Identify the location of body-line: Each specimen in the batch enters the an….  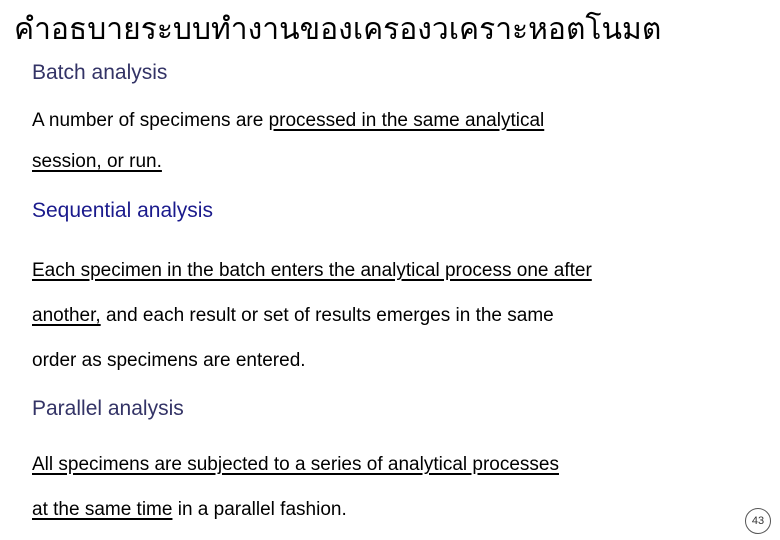
(312, 270).